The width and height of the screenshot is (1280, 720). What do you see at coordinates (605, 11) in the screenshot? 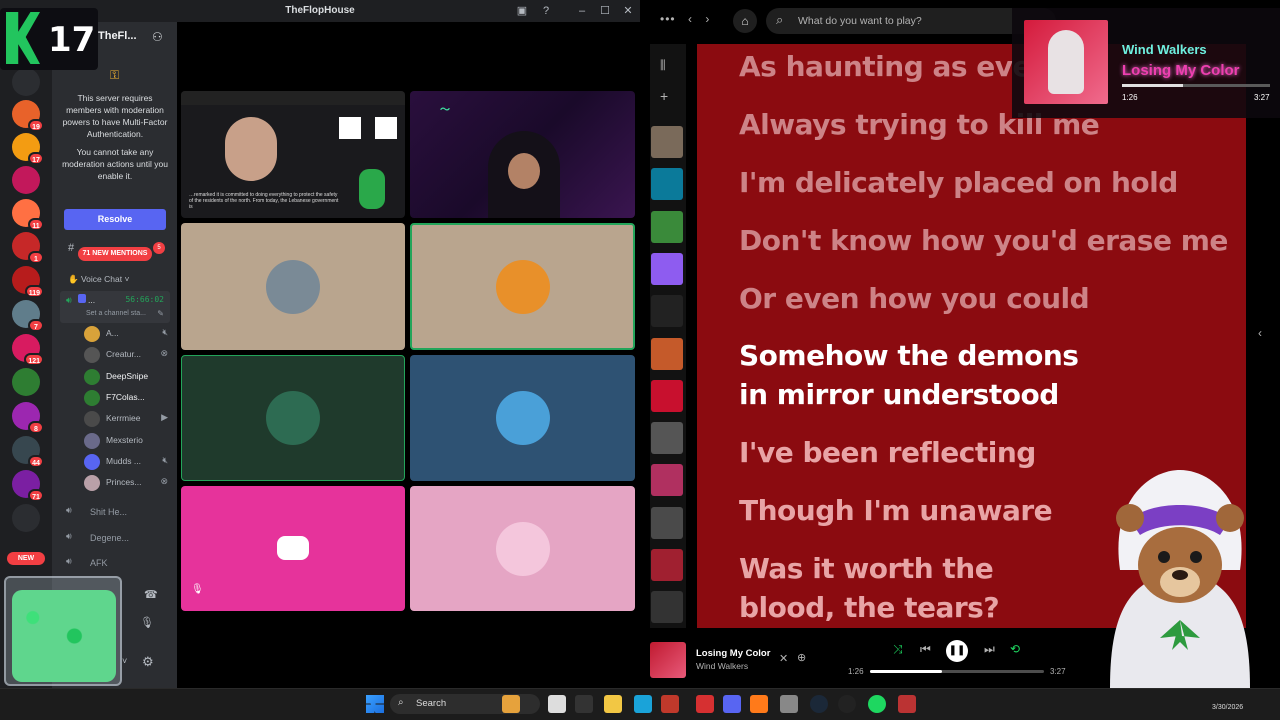
I see `maximize-button: ☐` at bounding box center [605, 11].